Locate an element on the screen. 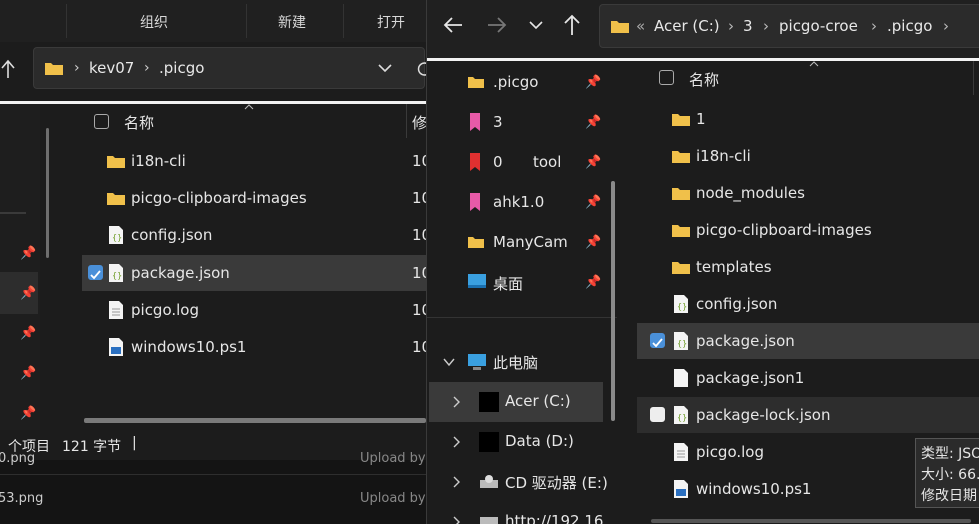 This screenshot has width=979, height=524. bookmark-folder-icon is located at coordinates (475, 122).